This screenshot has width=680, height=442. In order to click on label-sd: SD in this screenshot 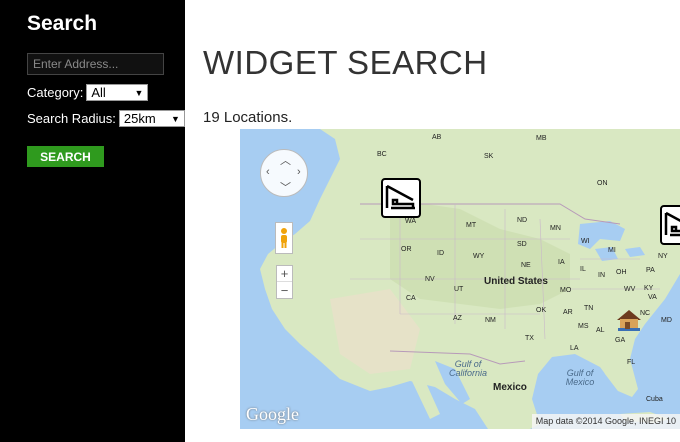, I will do `click(522, 244)`.